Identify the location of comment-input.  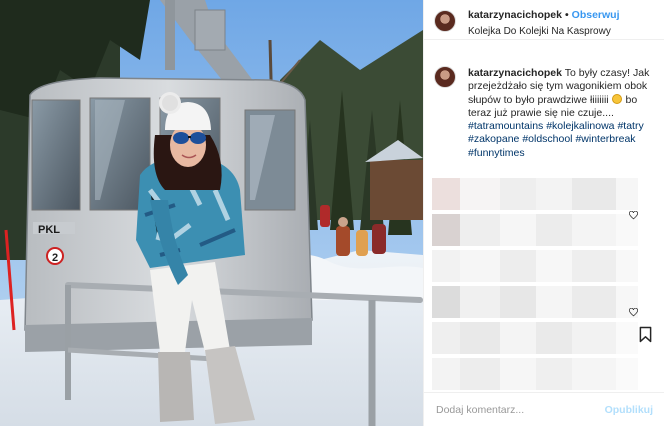
(516, 410).